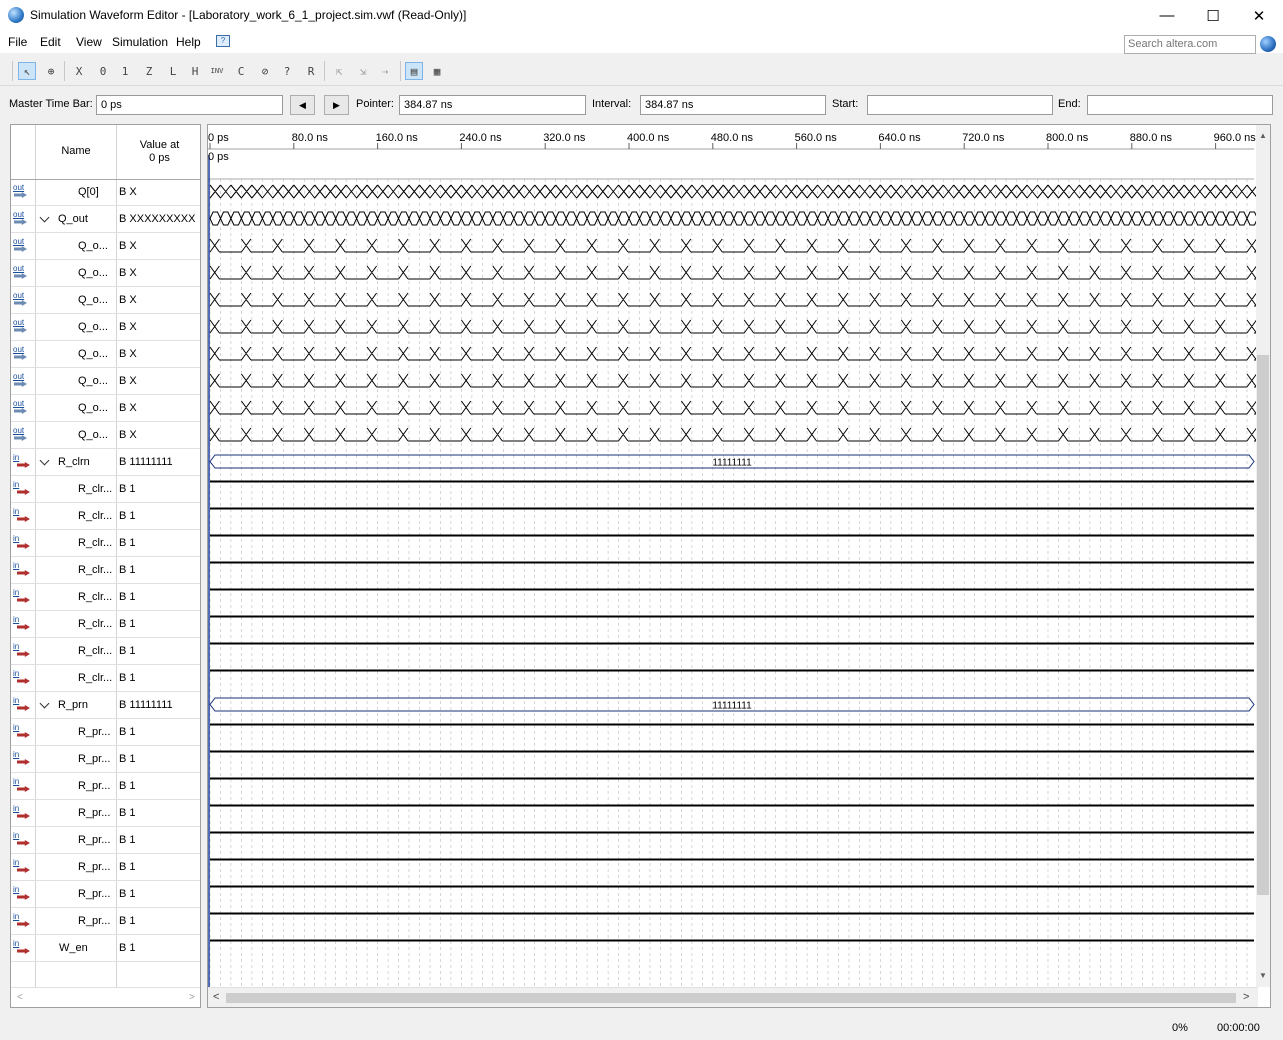  What do you see at coordinates (105, 705) in the screenshot?
I see `signal-row: in R_prn B 11111111` at bounding box center [105, 705].